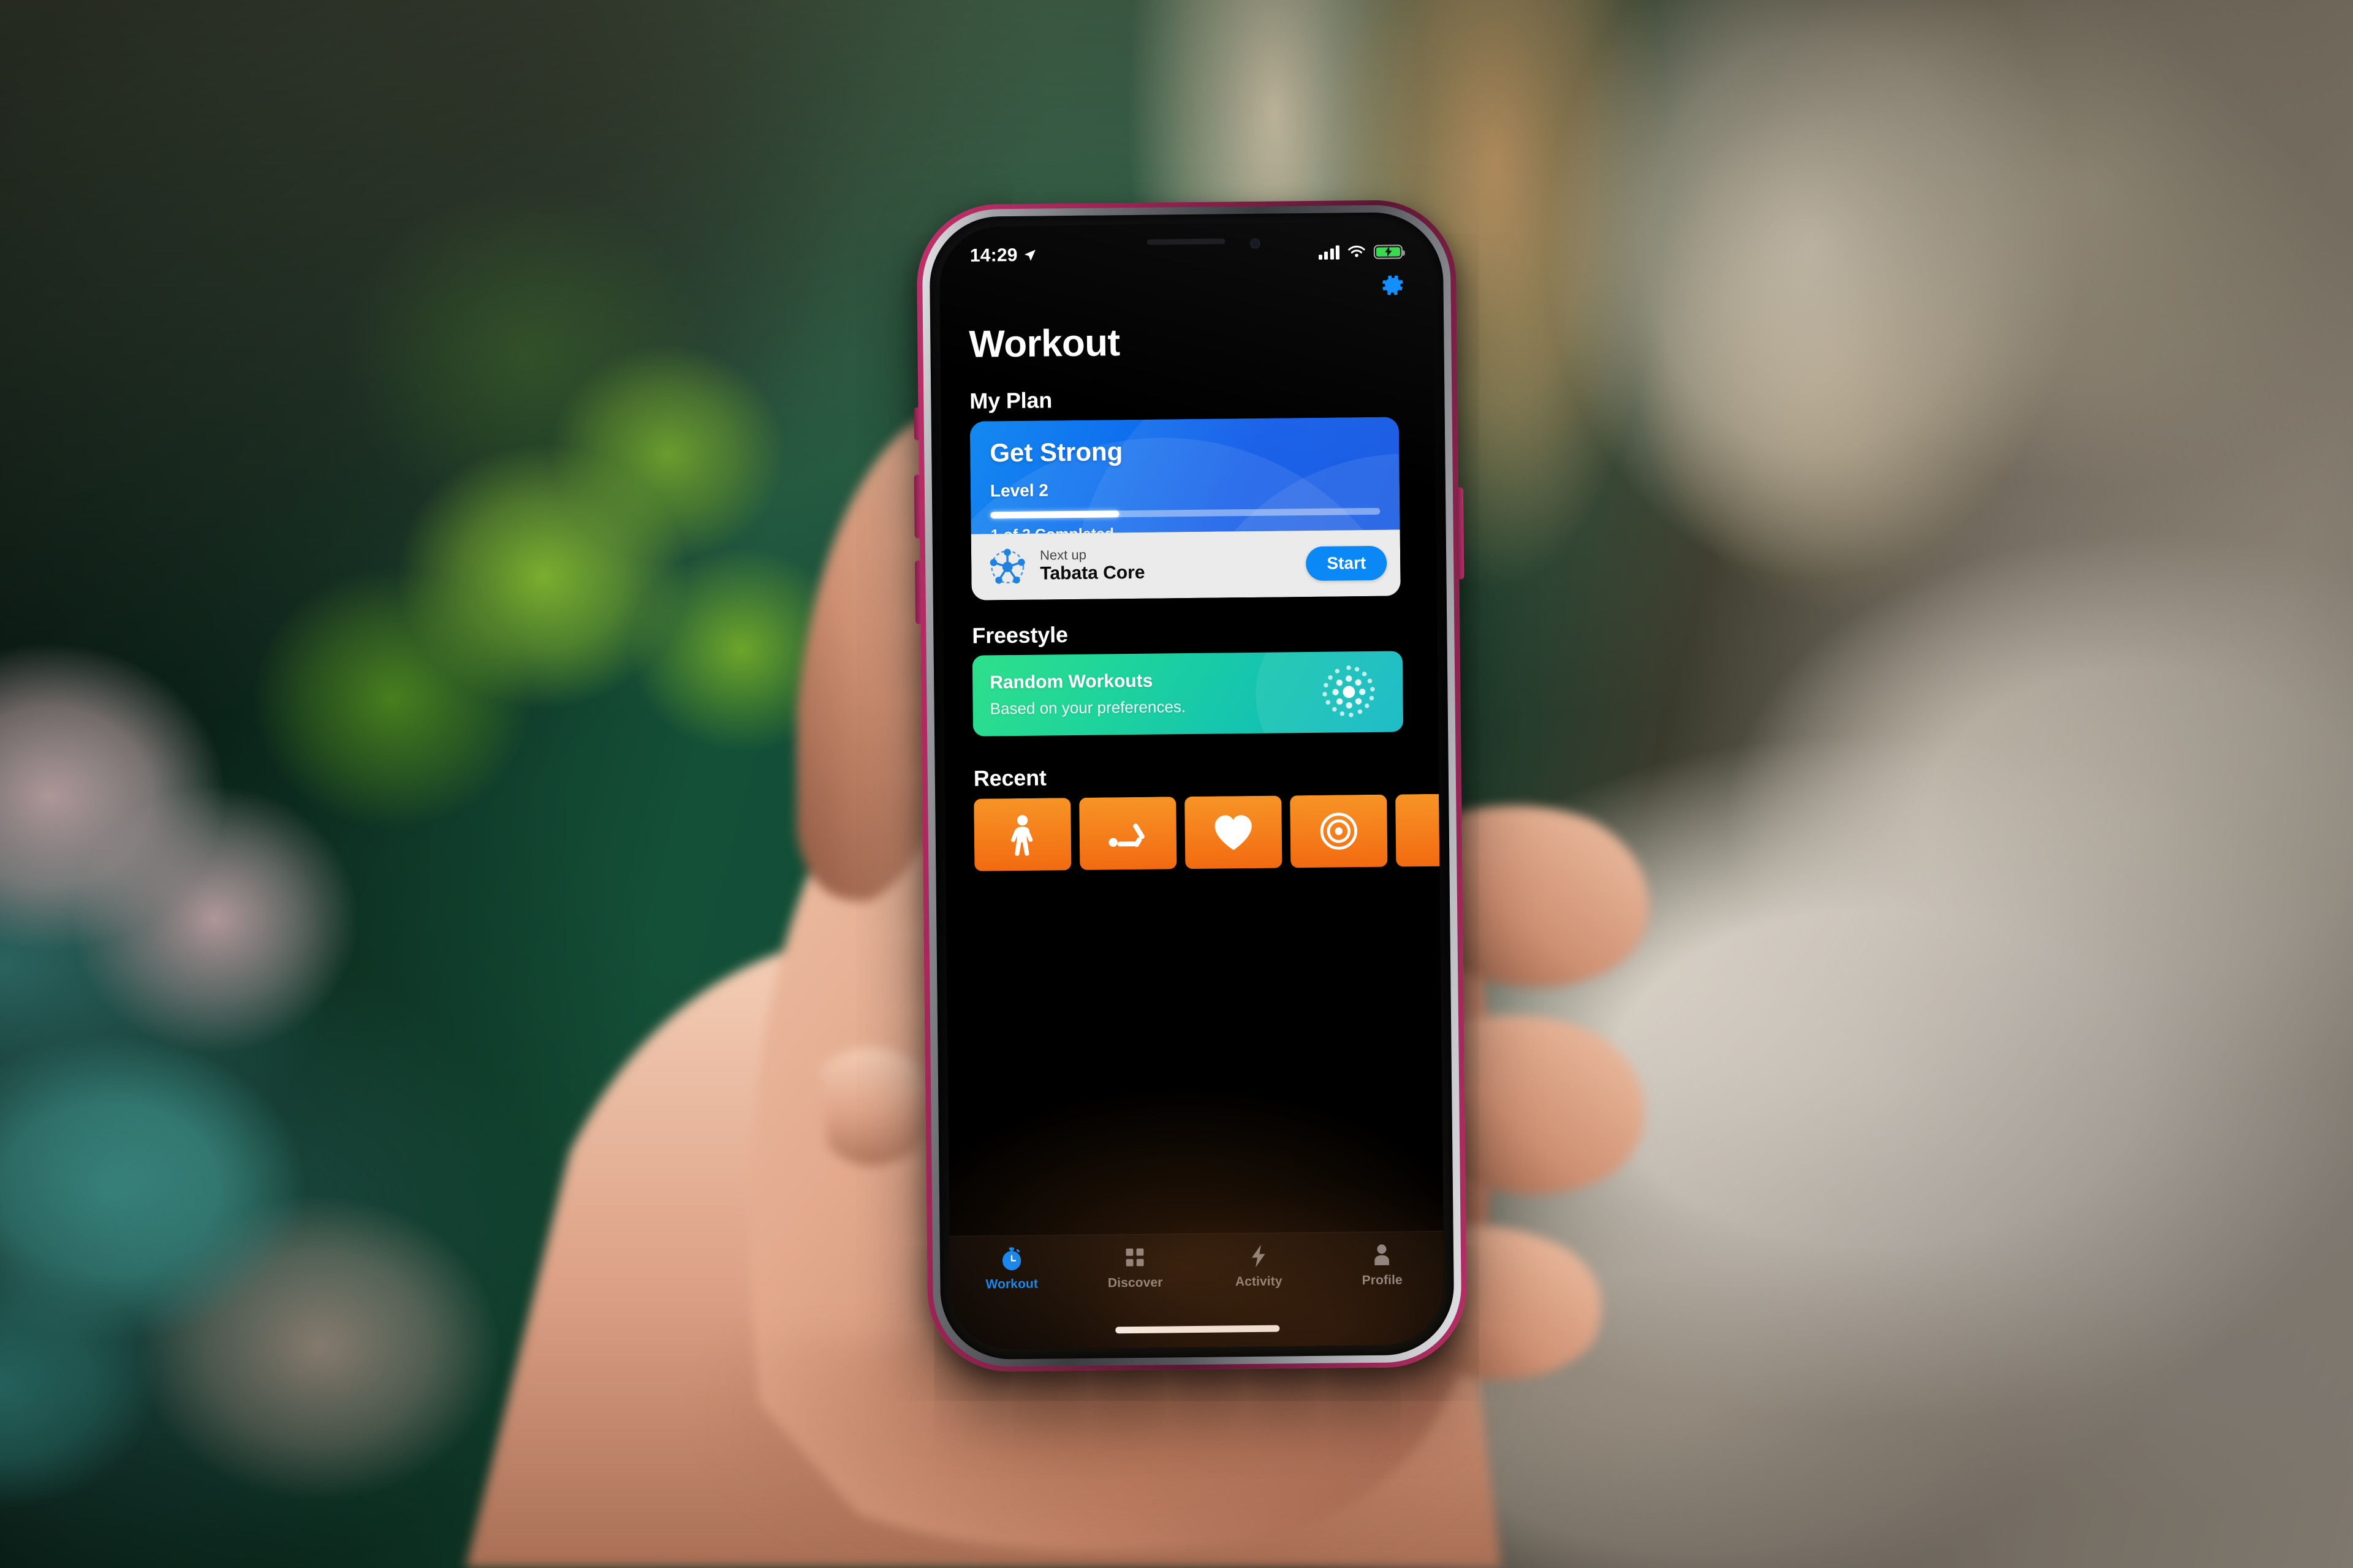 This screenshot has width=2353, height=1568. I want to click on location-arrow-icon, so click(1030, 255).